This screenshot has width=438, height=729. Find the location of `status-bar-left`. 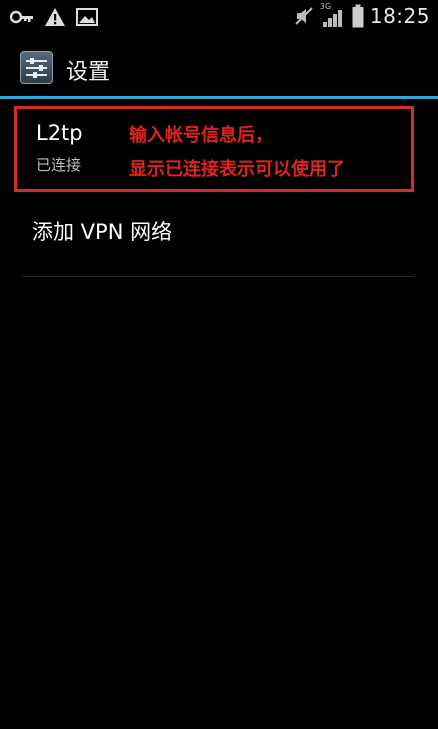

status-bar-left is located at coordinates (54, 17).